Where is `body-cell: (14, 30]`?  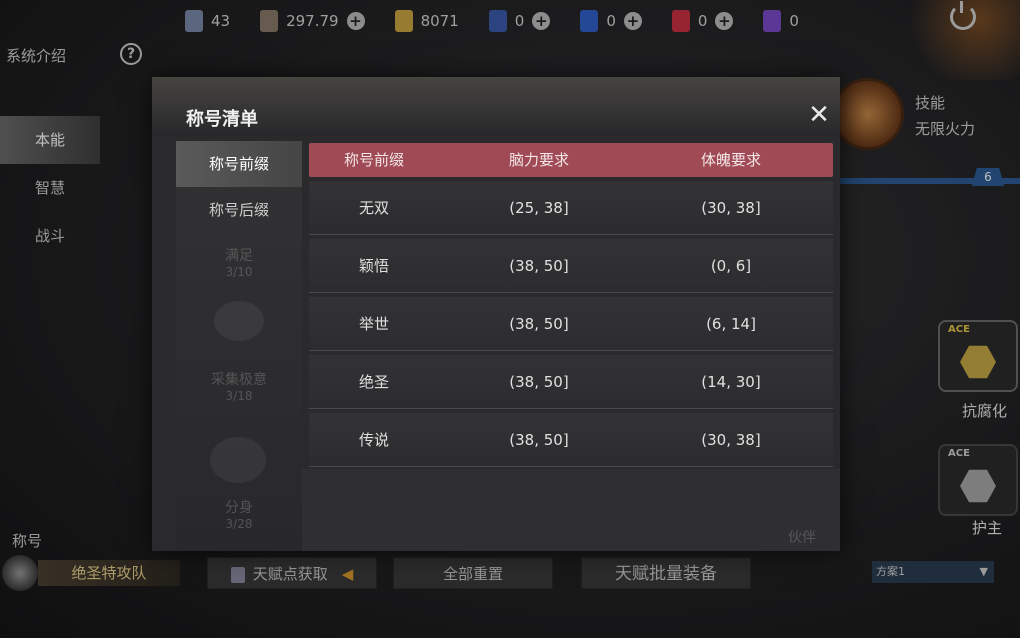
body-cell: (14, 30] is located at coordinates (731, 382).